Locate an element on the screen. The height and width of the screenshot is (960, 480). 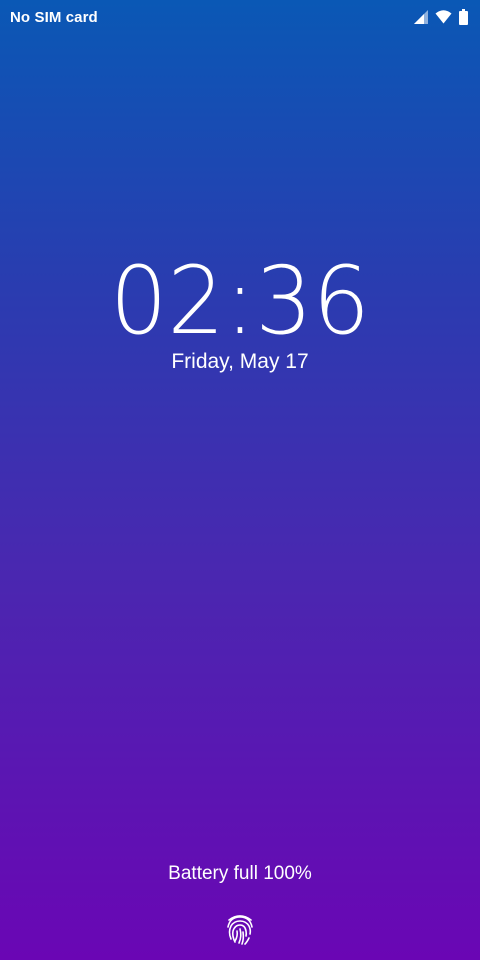
battery-icon is located at coordinates (463, 17).